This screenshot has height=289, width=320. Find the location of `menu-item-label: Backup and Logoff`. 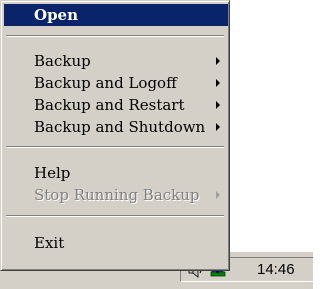

menu-item-label: Backup and Logoff is located at coordinates (105, 83).